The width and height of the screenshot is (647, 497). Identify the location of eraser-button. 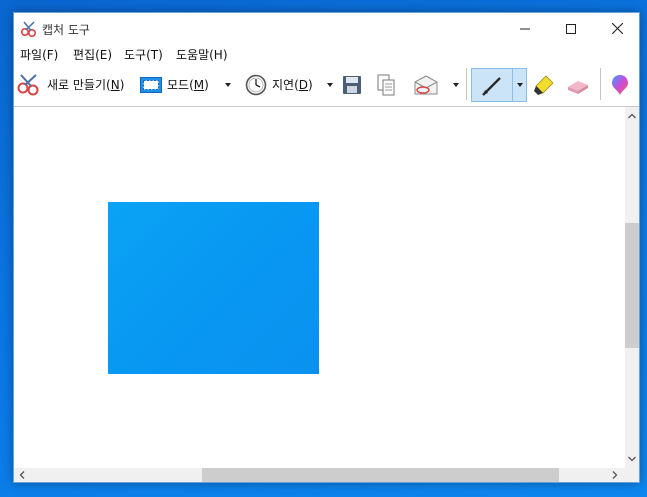
(578, 84).